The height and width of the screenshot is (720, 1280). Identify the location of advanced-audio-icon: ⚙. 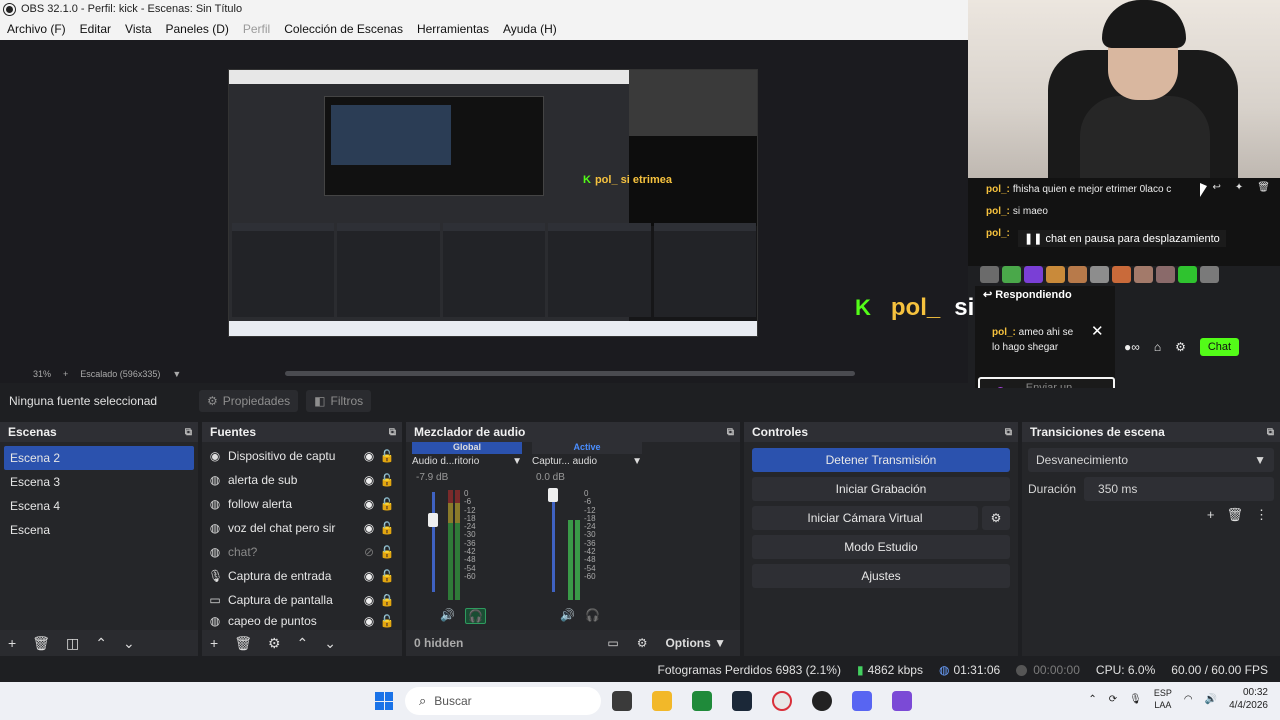
(642, 643).